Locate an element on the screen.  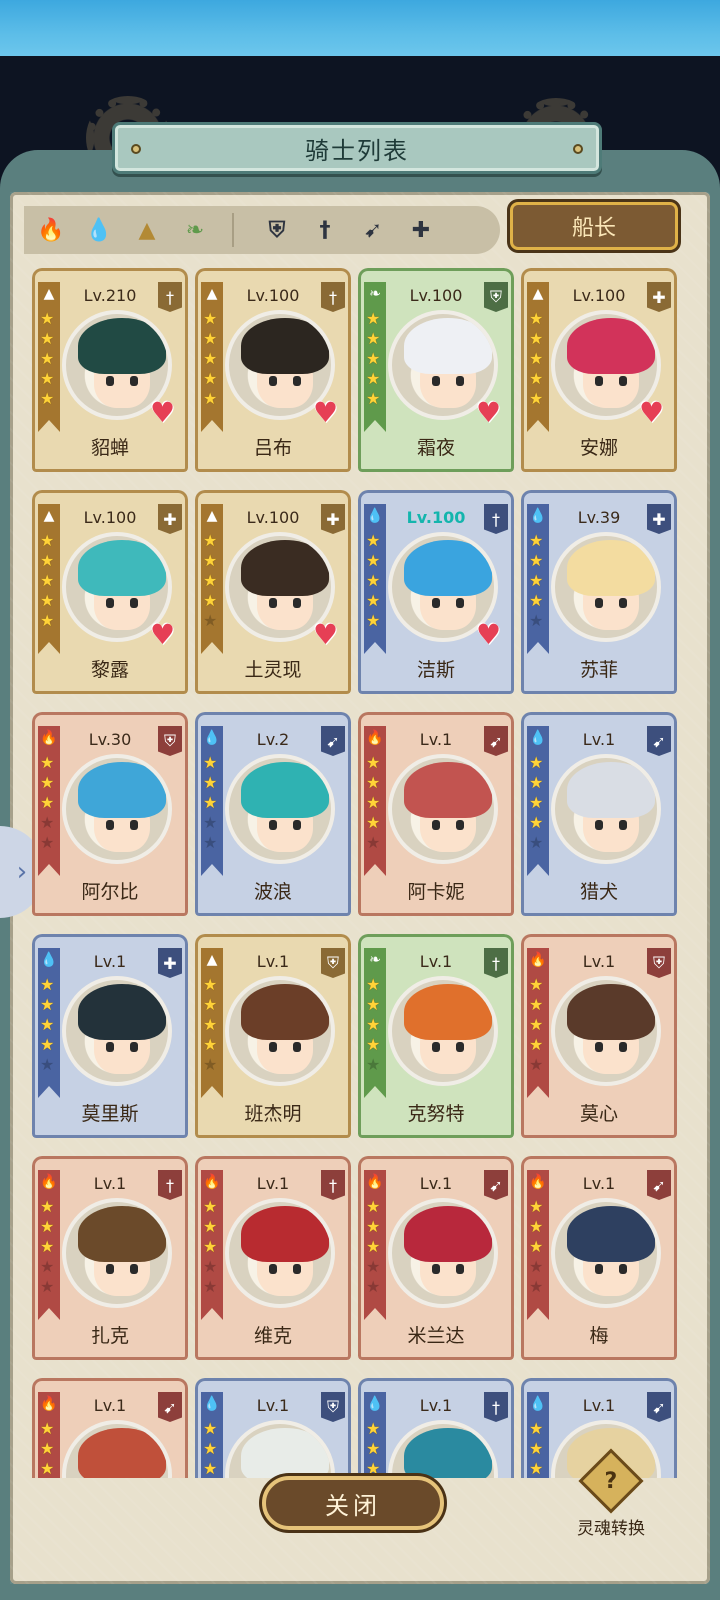
knight-name: 阿卡妮 is located at coordinates (436, 892).